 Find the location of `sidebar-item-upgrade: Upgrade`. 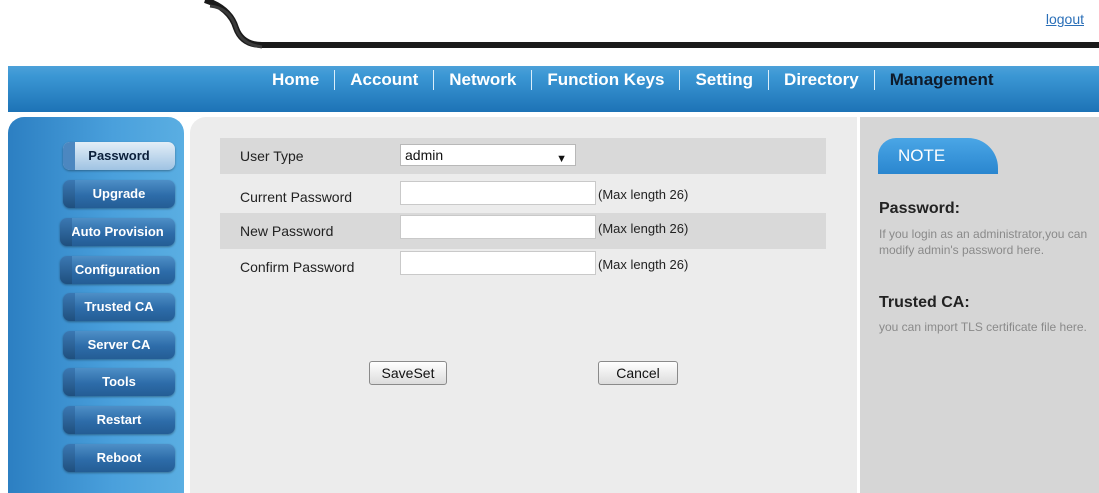

sidebar-item-upgrade: Upgrade is located at coordinates (119, 194).